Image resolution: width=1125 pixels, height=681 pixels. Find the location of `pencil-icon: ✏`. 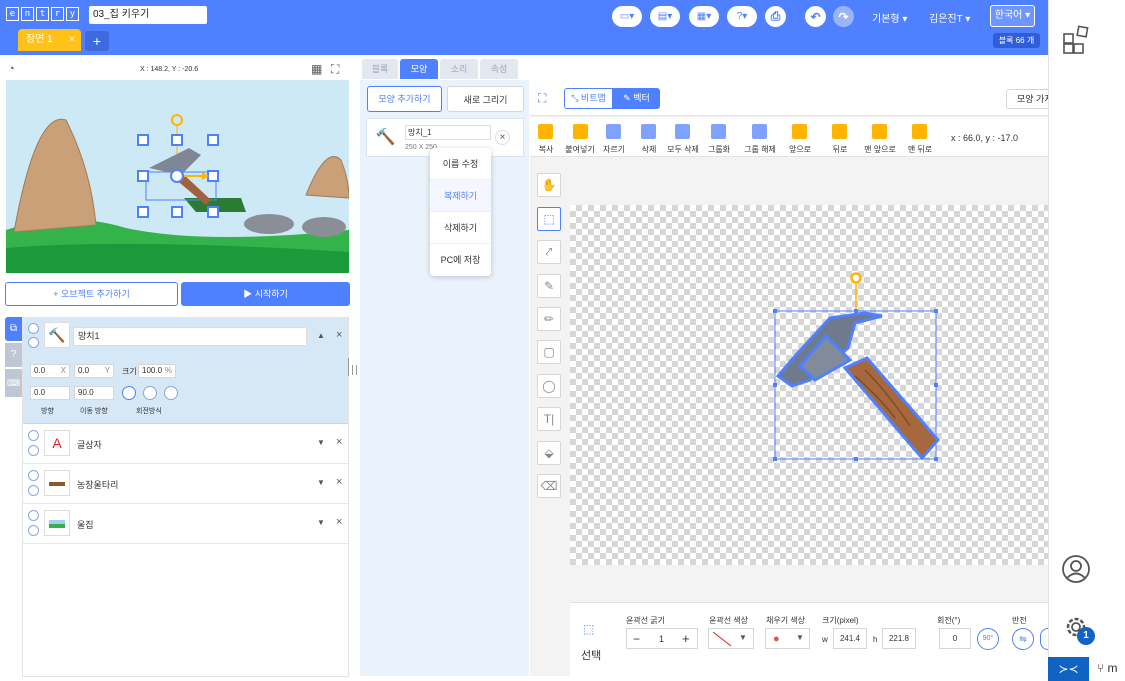

pencil-icon: ✏ is located at coordinates (549, 319).